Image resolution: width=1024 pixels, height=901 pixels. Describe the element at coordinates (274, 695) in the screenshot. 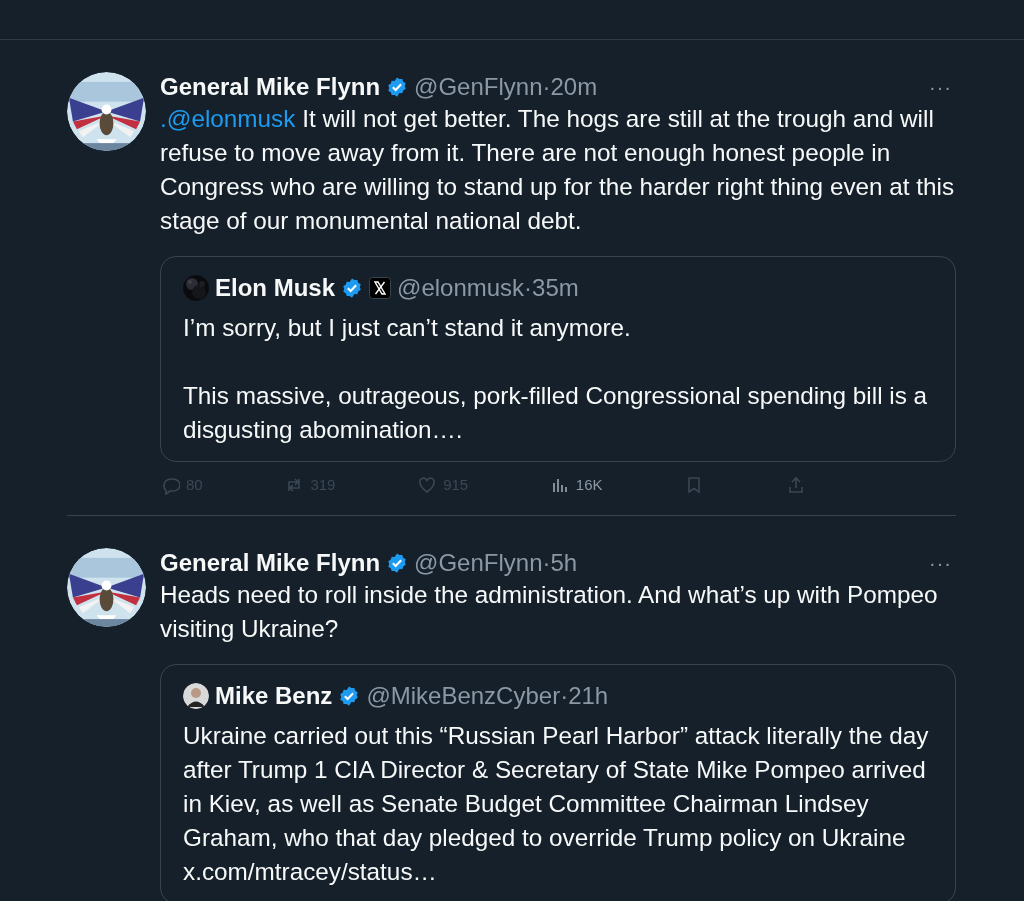

I see `author-name: Mike Benz` at that location.